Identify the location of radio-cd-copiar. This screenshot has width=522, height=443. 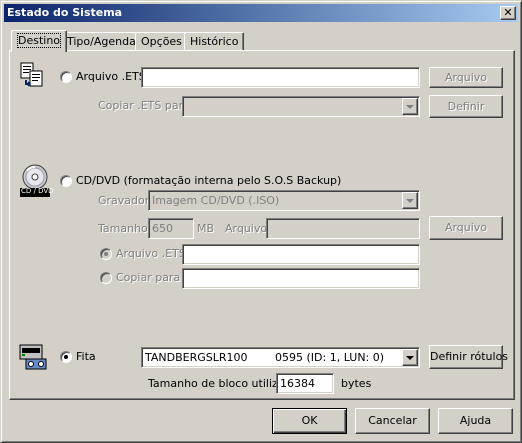
(106, 278).